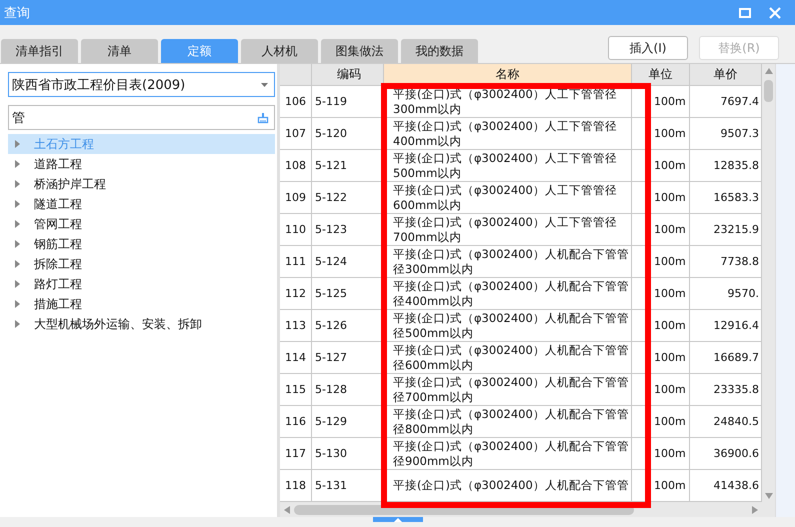  Describe the element at coordinates (141, 84) in the screenshot. I see `library-dropdown: 陕西省市政工程价目表(2009)` at that location.